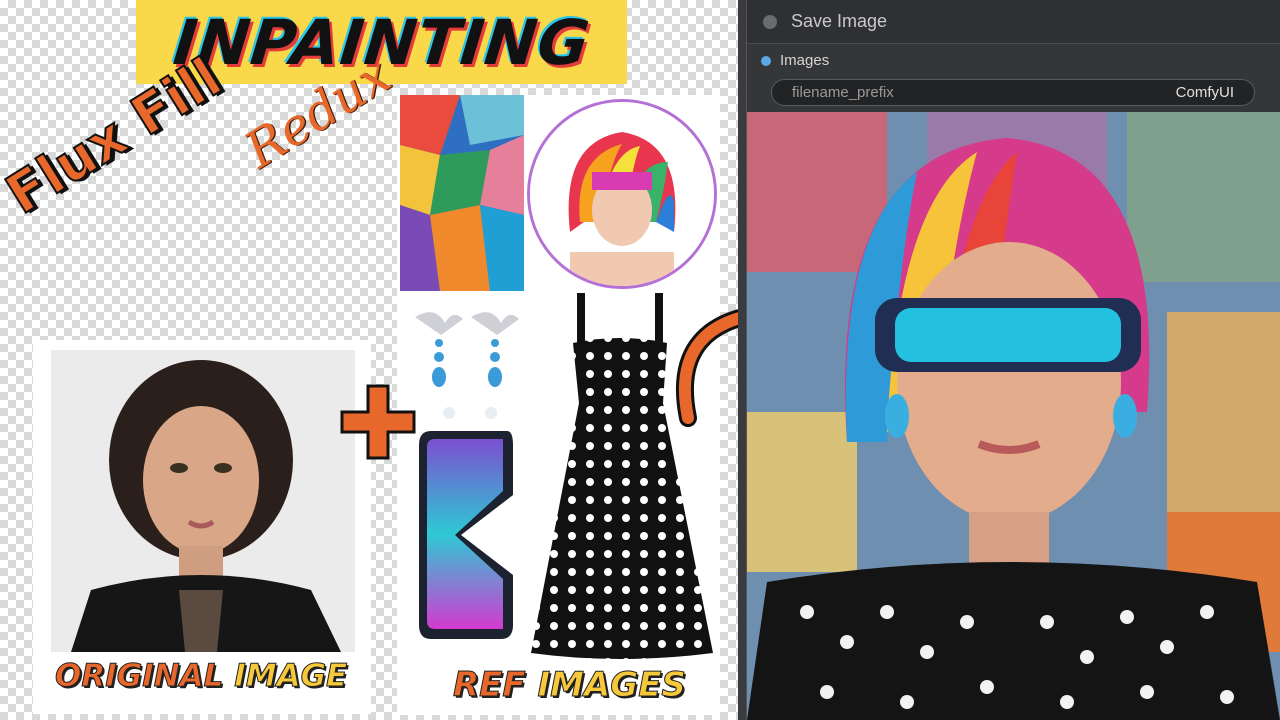 This screenshot has height=720, width=1280. I want to click on portrait-illustration, so click(203, 501).